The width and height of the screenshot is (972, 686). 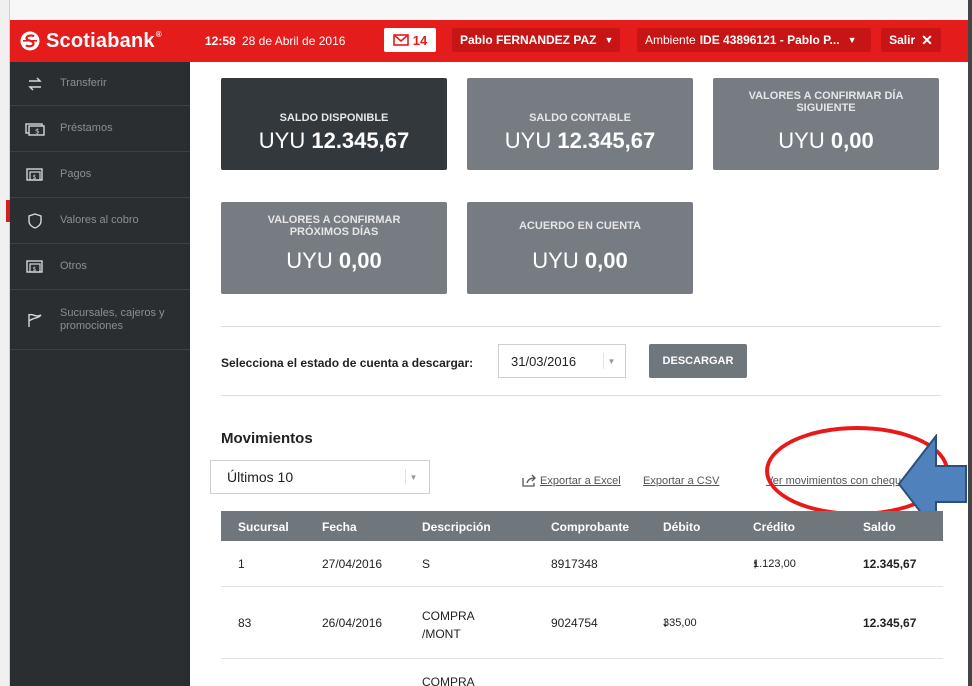 What do you see at coordinates (241, 564) in the screenshot?
I see `cell-sucursal: 1` at bounding box center [241, 564].